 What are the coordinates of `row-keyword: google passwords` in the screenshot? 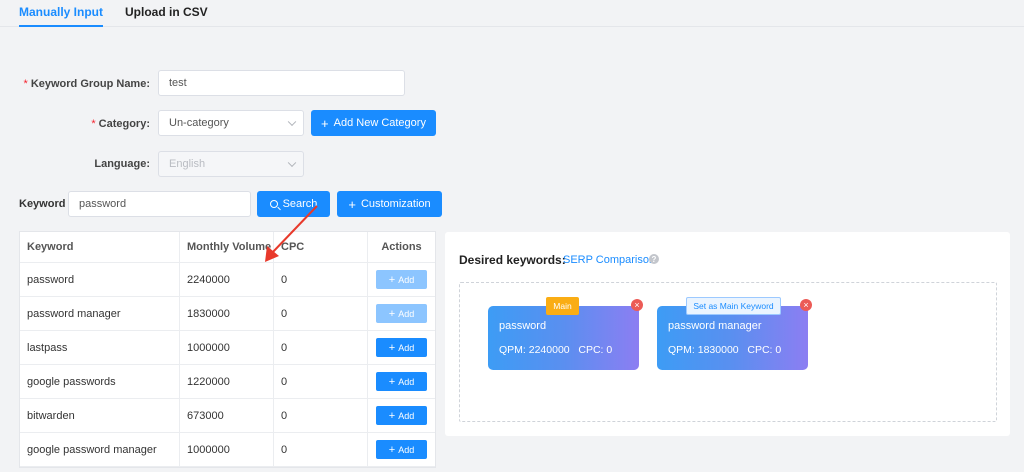 It's located at (100, 381).